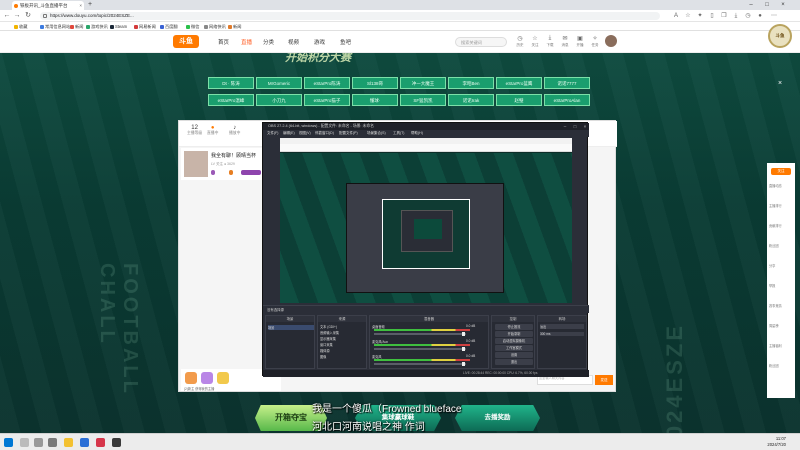 The width and height of the screenshot is (800, 450). What do you see at coordinates (611, 41) in the screenshot?
I see `user-avatar` at bounding box center [611, 41].